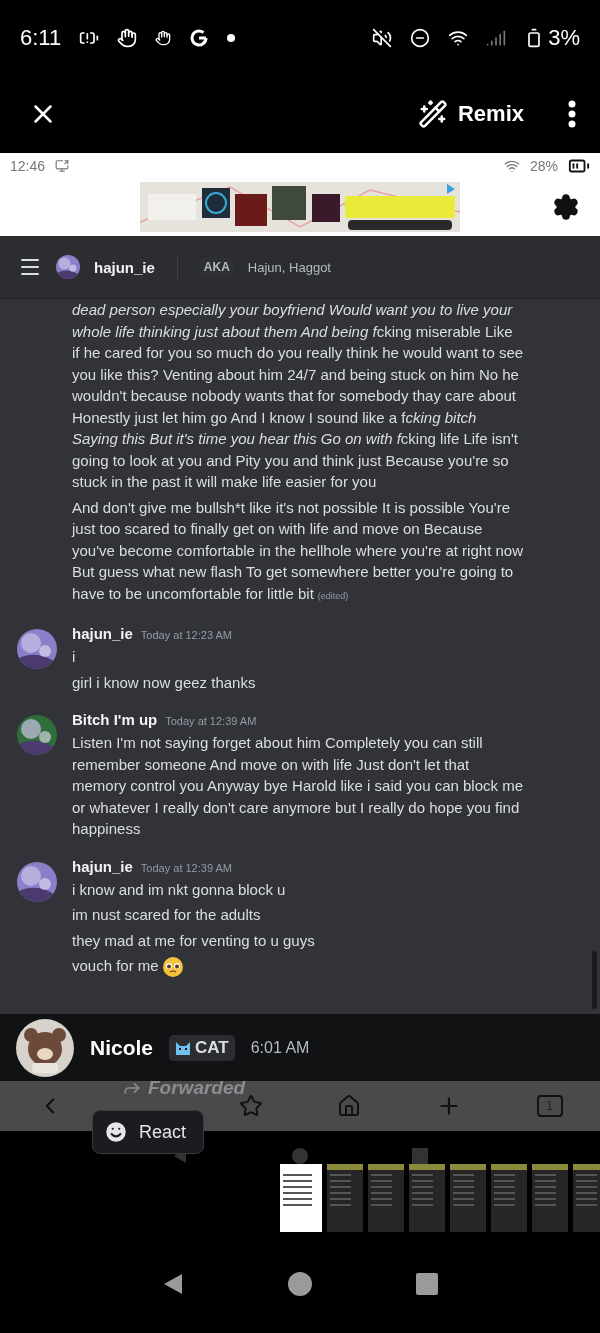 This screenshot has width=600, height=1333. I want to click on more-options-button, so click(572, 114).